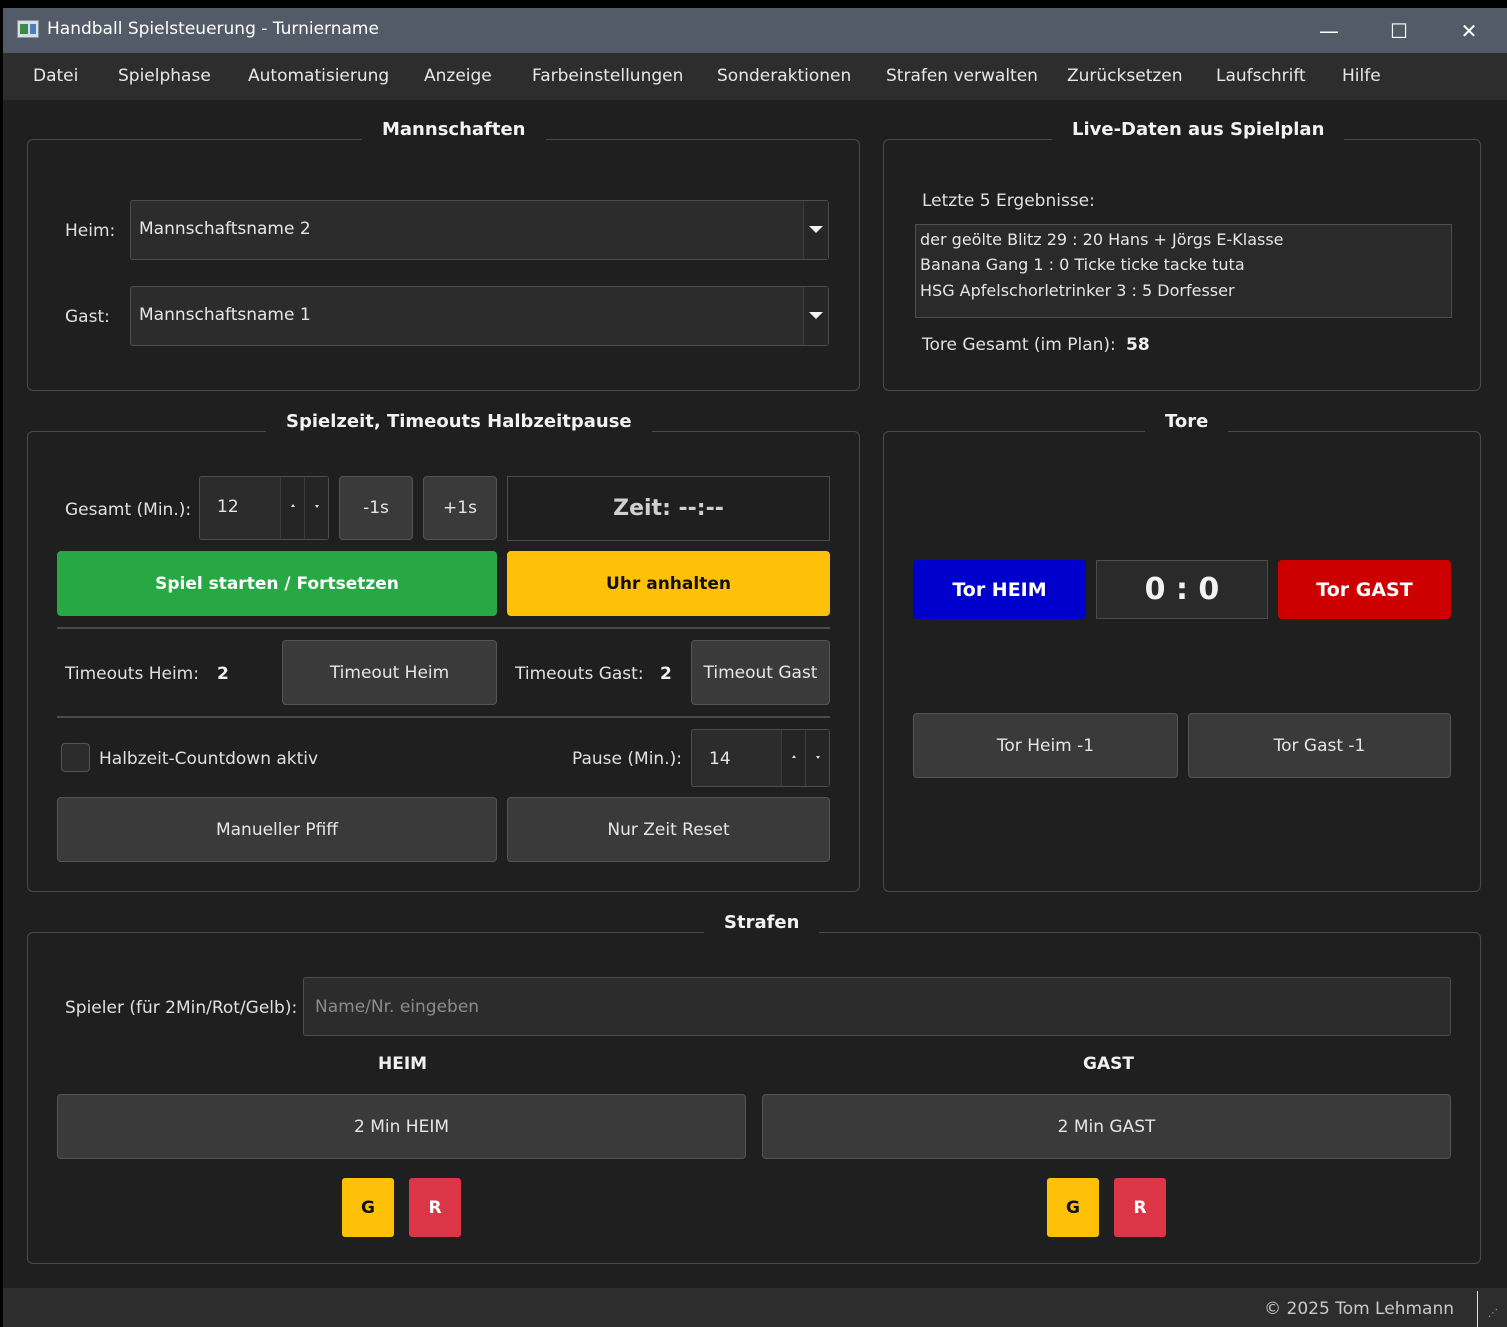  Describe the element at coordinates (277, 583) in the screenshot. I see `start-game-button: Spiel starten / Fortsetzen` at that location.